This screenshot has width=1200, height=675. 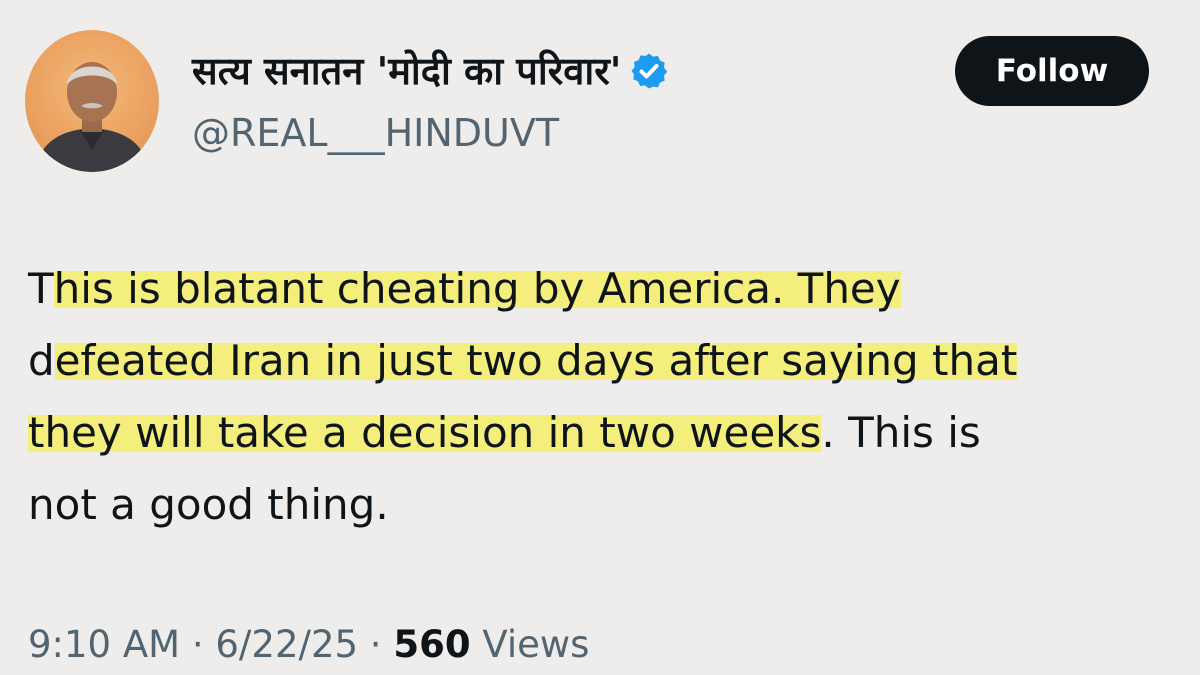 I want to click on tweet-line-text: T, so click(x=41, y=288).